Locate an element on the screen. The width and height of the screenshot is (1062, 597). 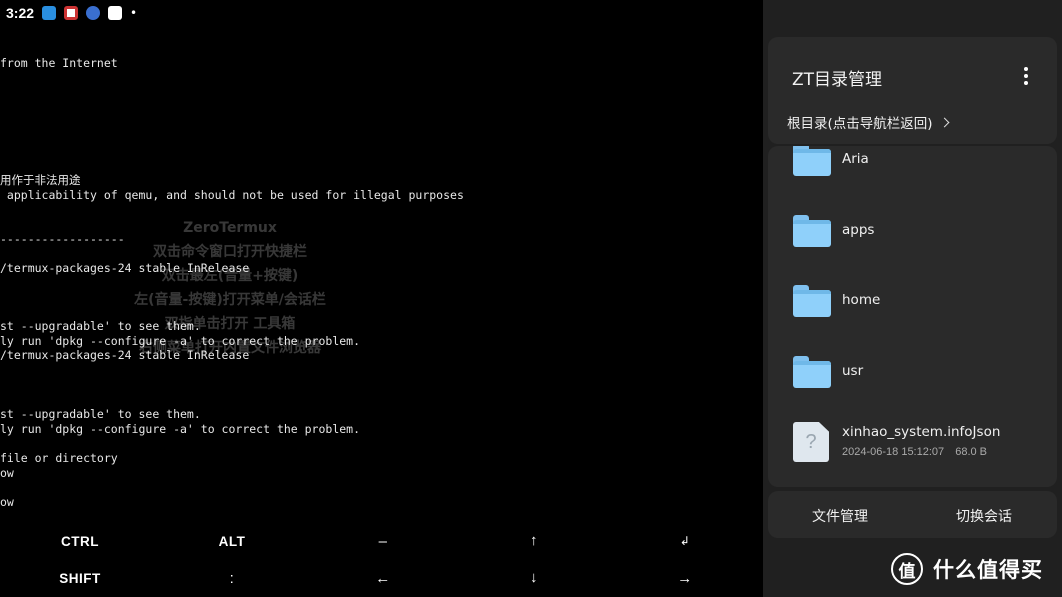
hint-text: ZeroTermux is located at coordinates (230, 228).